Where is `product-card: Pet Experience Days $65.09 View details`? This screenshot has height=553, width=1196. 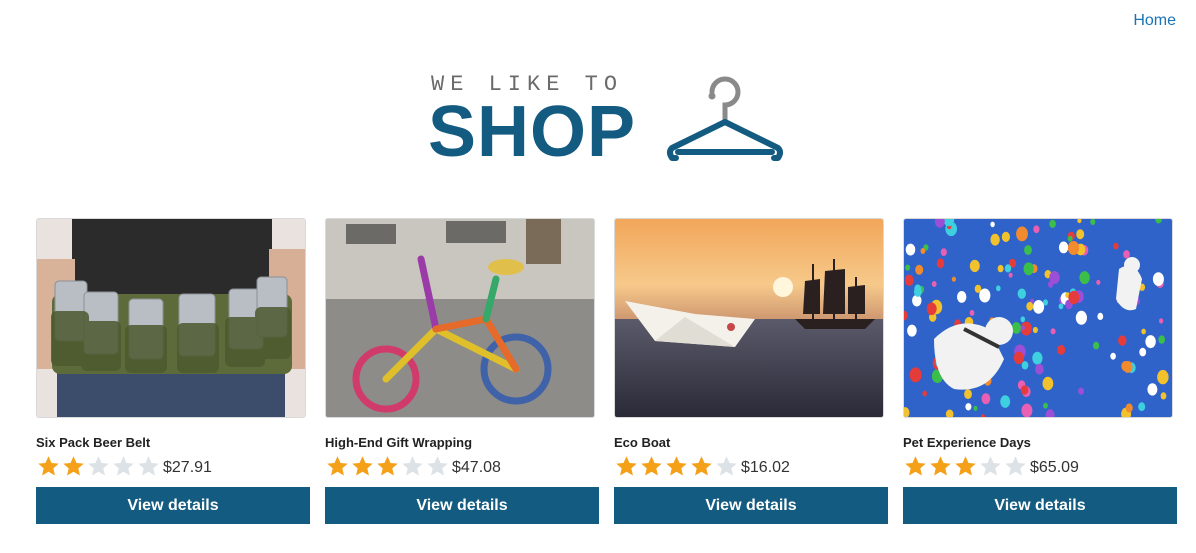 product-card: Pet Experience Days $65.09 View details is located at coordinates (1040, 371).